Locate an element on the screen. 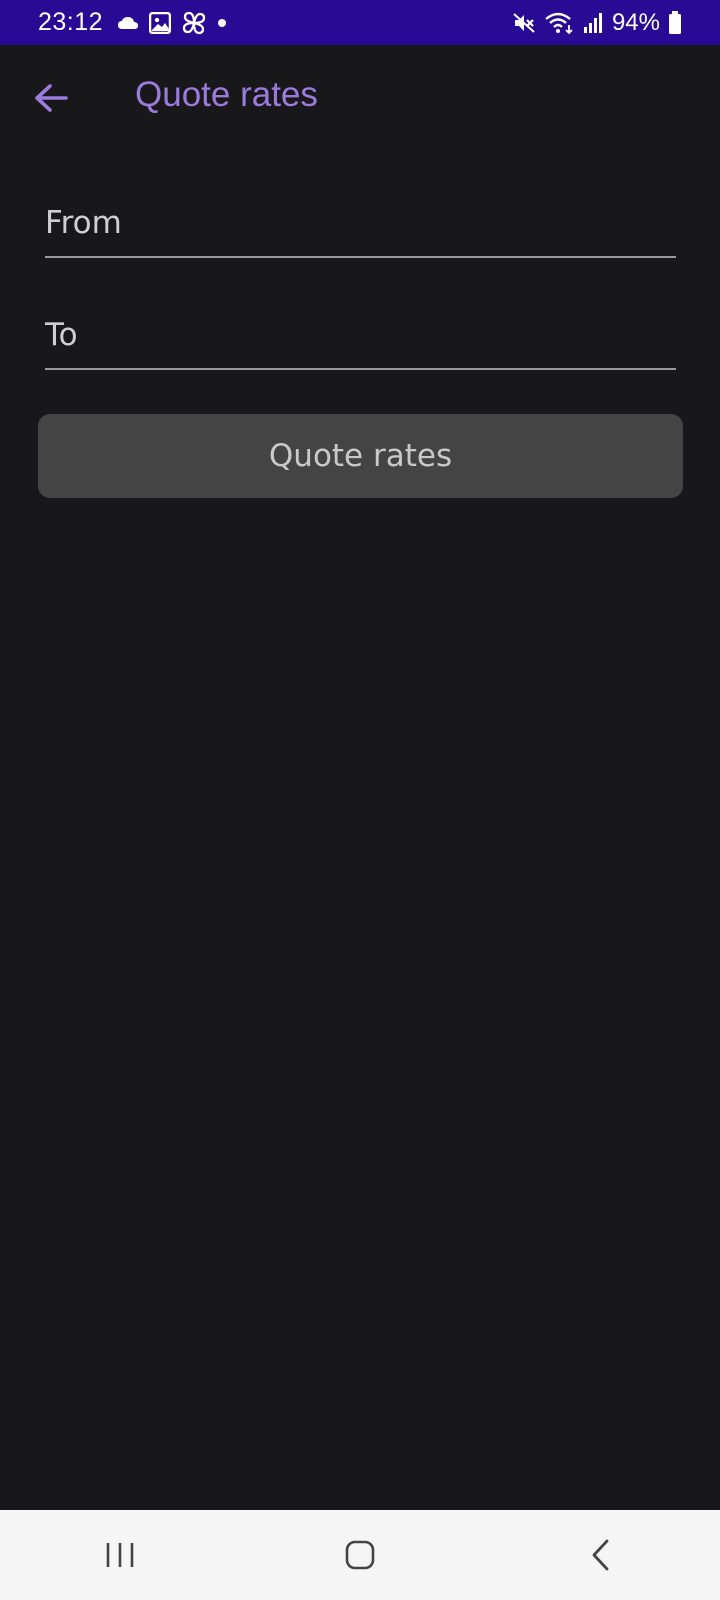  signal-icon is located at coordinates (593, 23).